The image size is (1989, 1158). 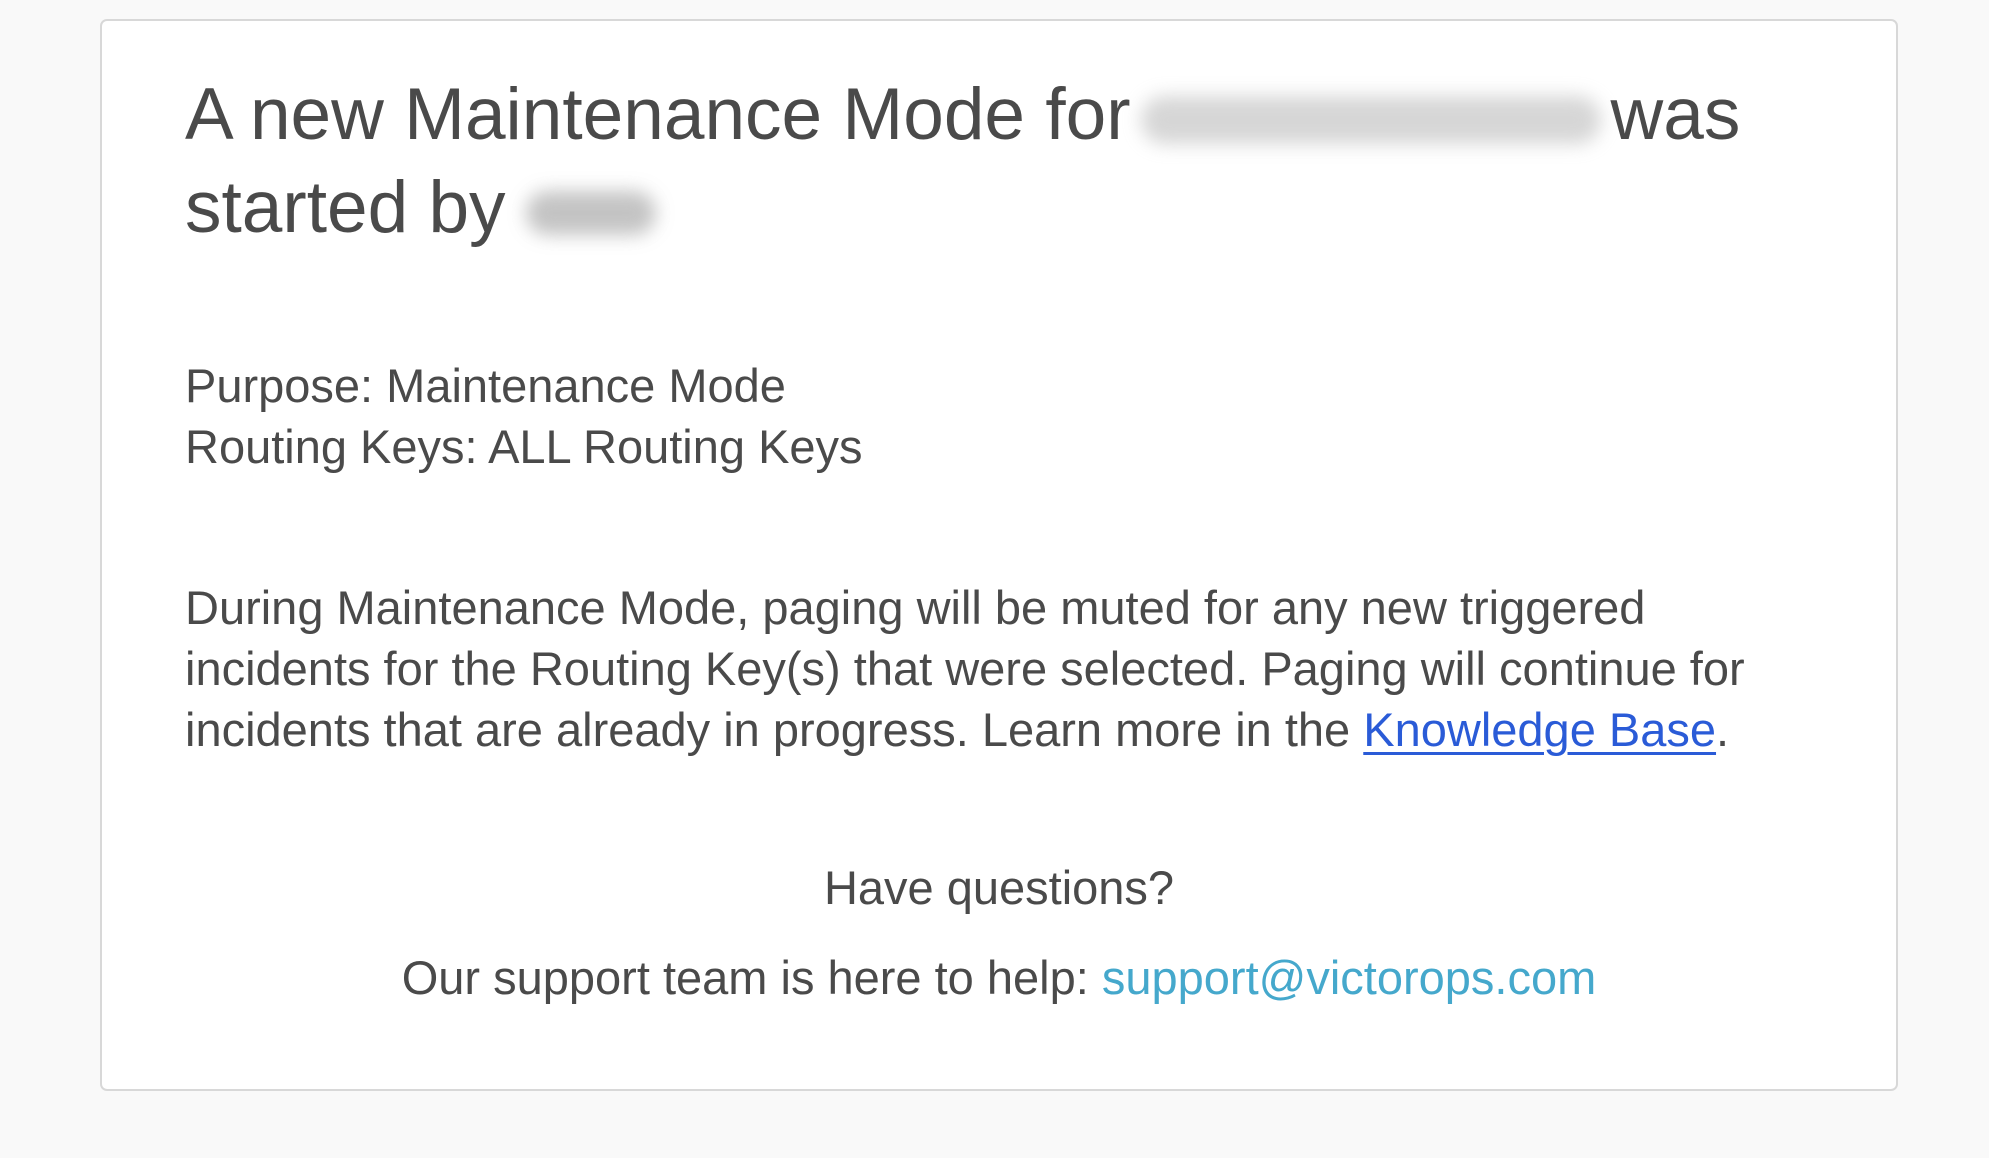 I want to click on redacted-service-name, so click(x=1370, y=119).